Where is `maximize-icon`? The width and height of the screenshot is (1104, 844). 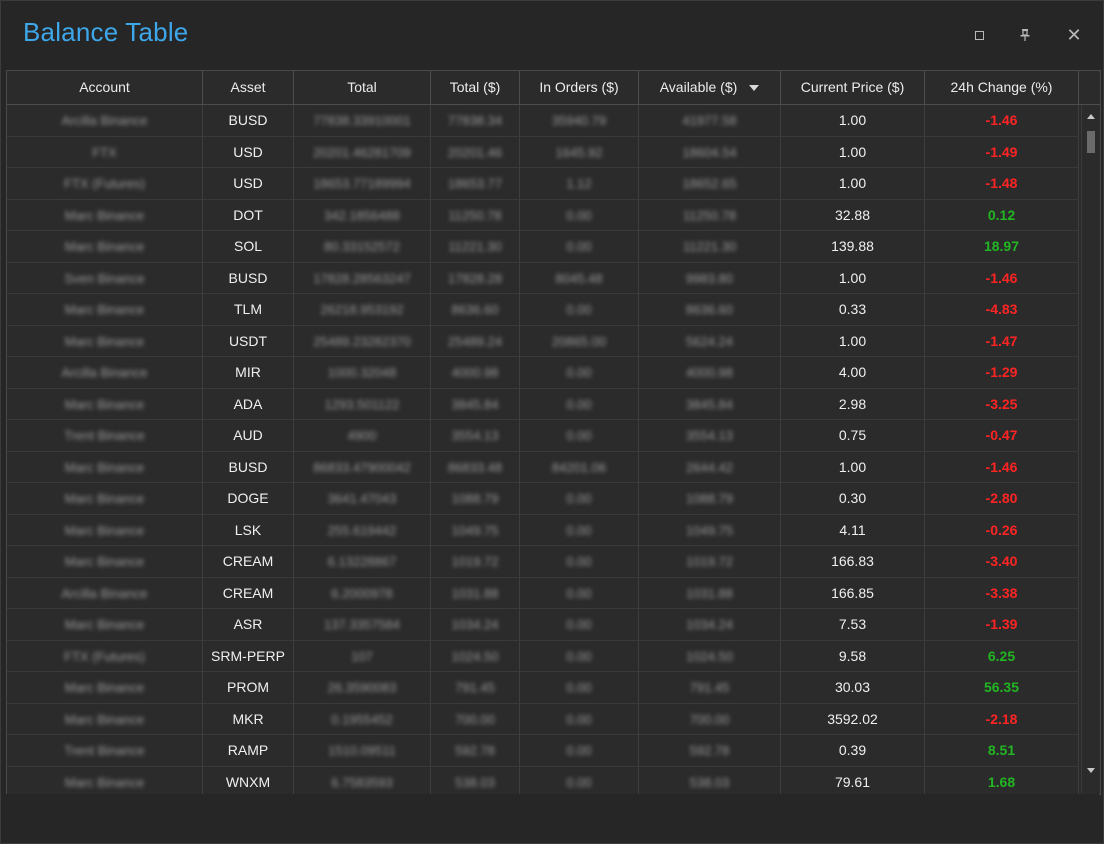
maximize-icon is located at coordinates (979, 35).